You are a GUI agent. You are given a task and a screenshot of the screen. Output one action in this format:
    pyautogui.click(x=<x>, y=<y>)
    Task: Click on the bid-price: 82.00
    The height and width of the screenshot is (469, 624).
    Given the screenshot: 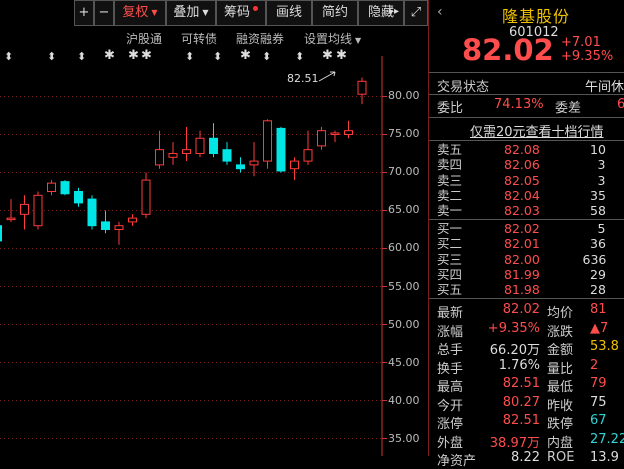 What is the action you would take?
    pyautogui.click(x=522, y=259)
    